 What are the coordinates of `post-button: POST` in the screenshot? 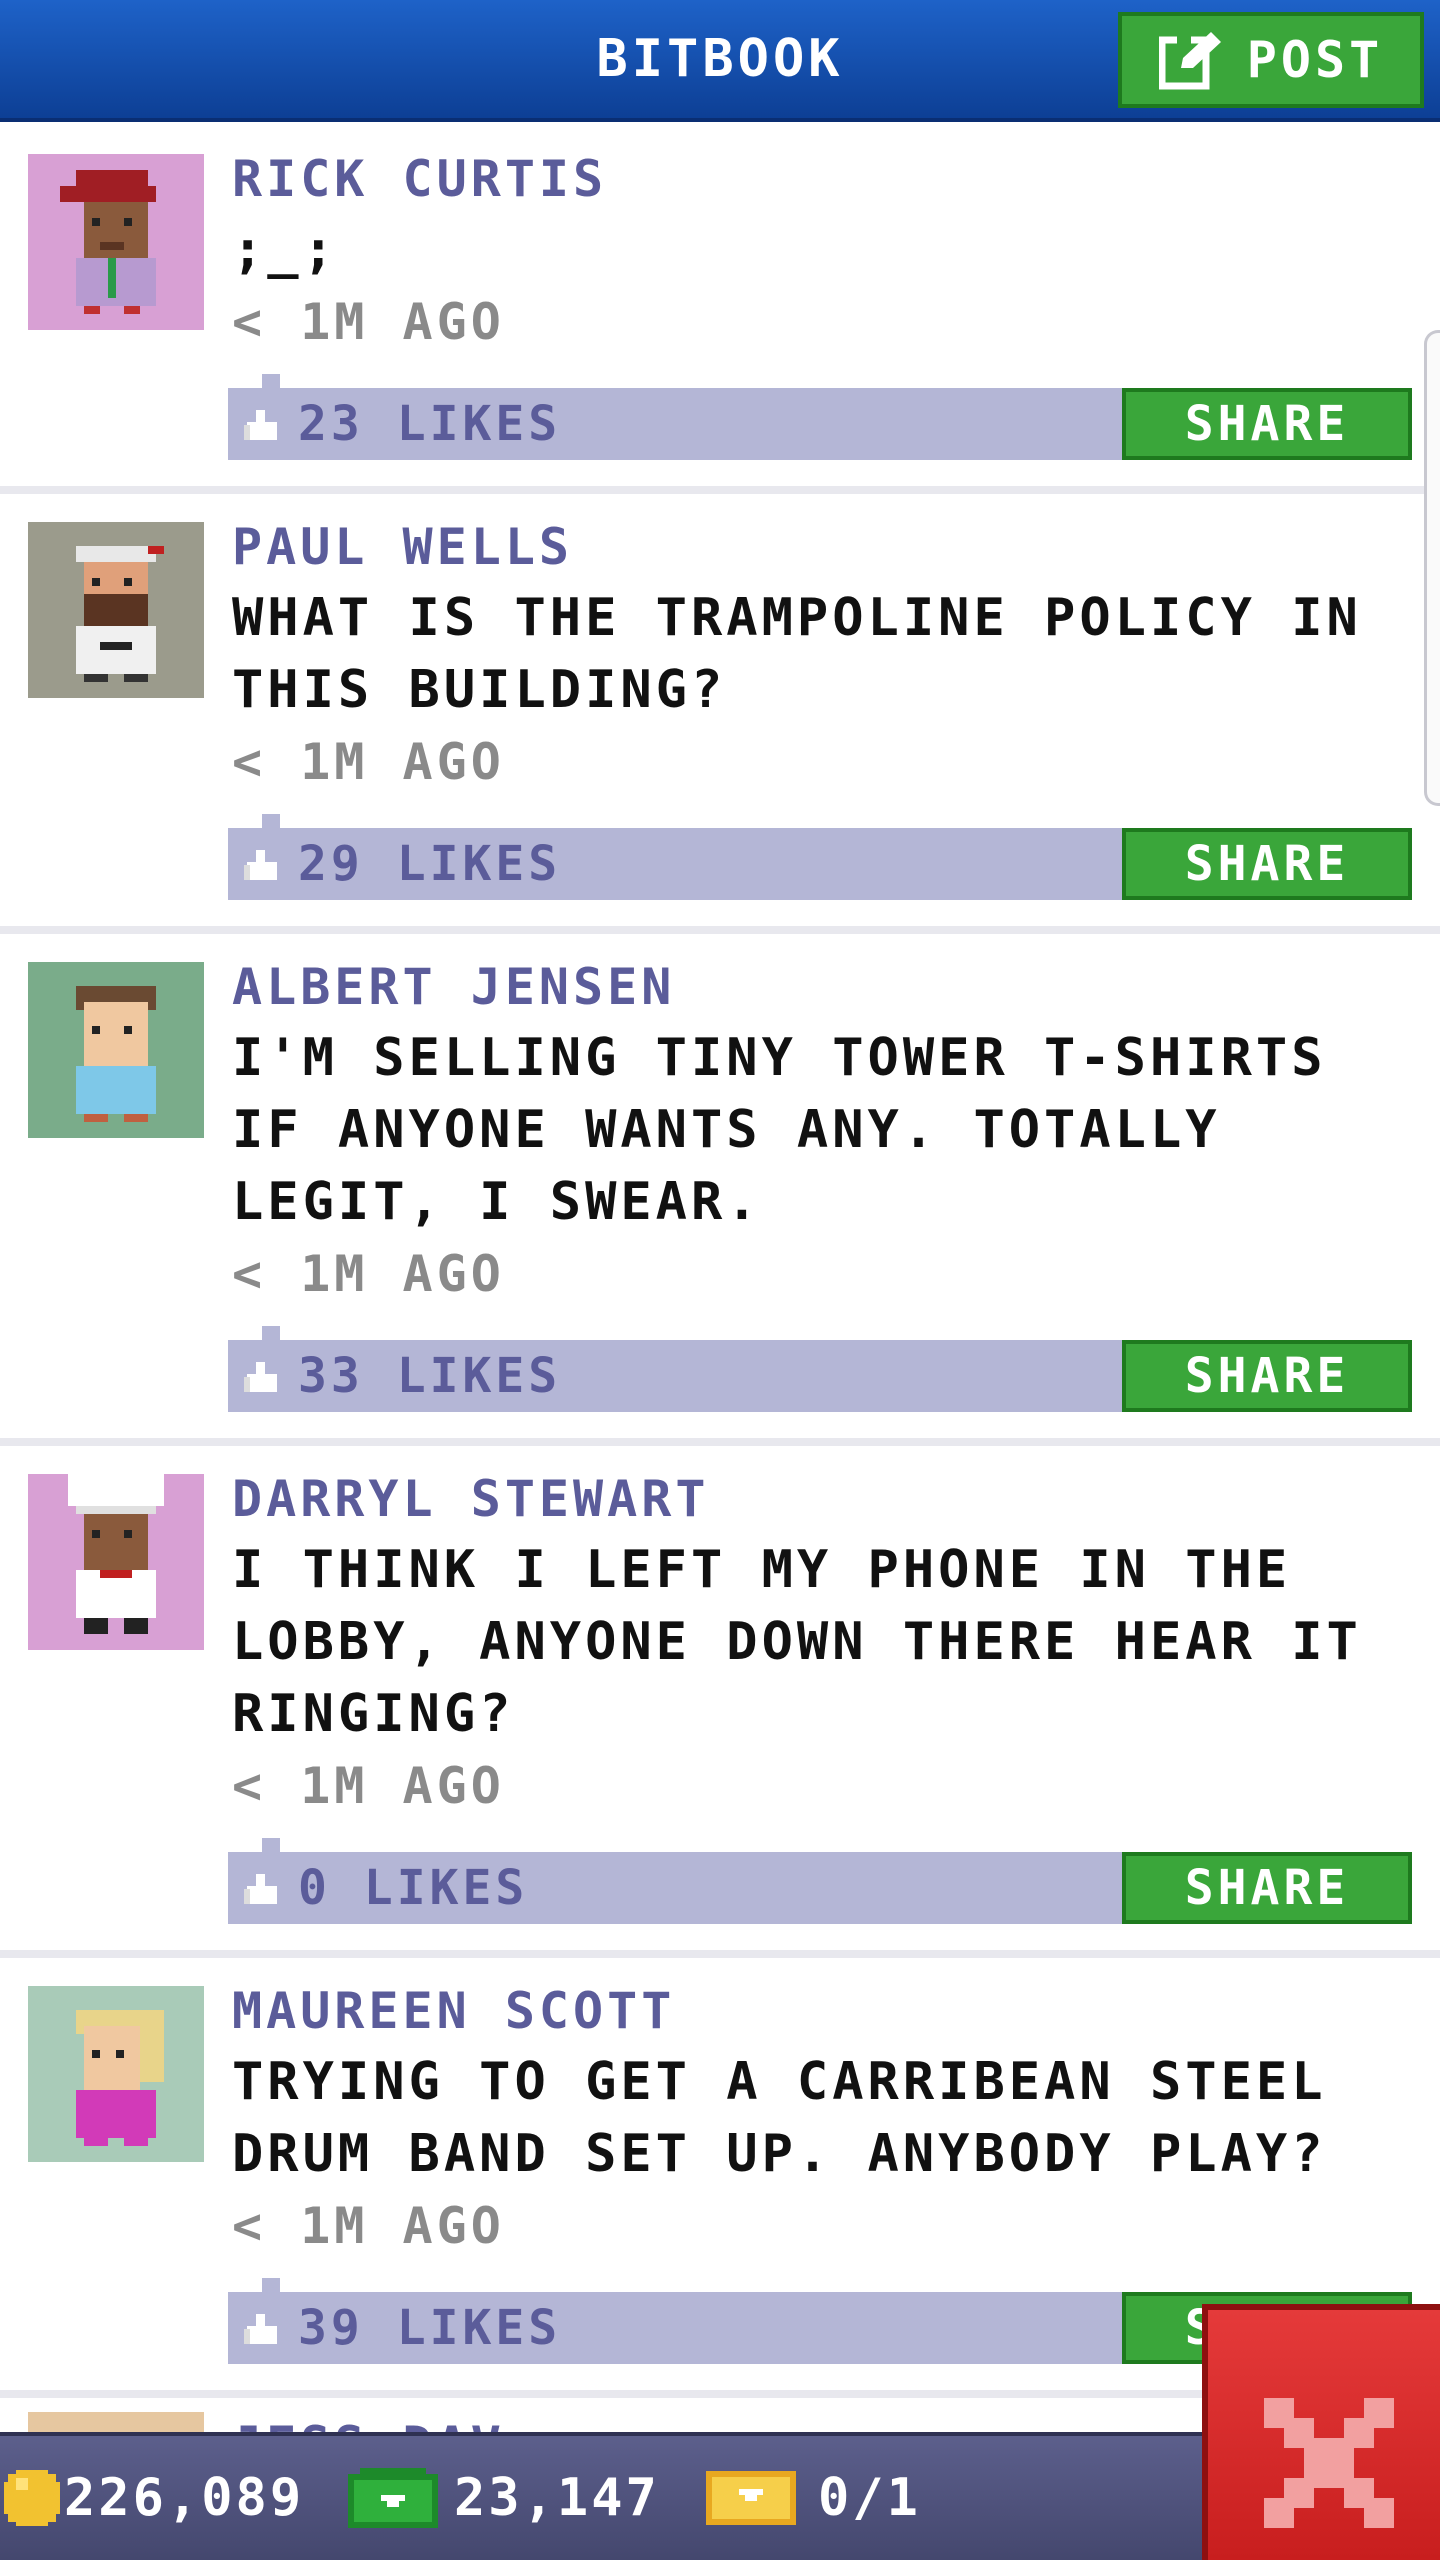 It's located at (1271, 60).